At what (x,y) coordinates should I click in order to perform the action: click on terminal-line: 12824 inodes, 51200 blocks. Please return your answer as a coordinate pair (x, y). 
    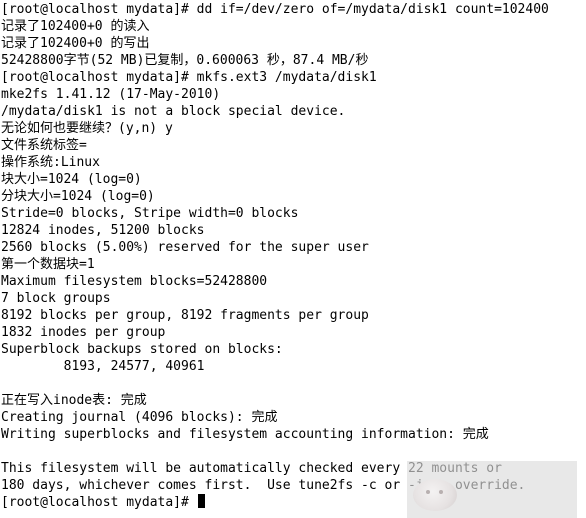
    Looking at the image, I should click on (103, 230).